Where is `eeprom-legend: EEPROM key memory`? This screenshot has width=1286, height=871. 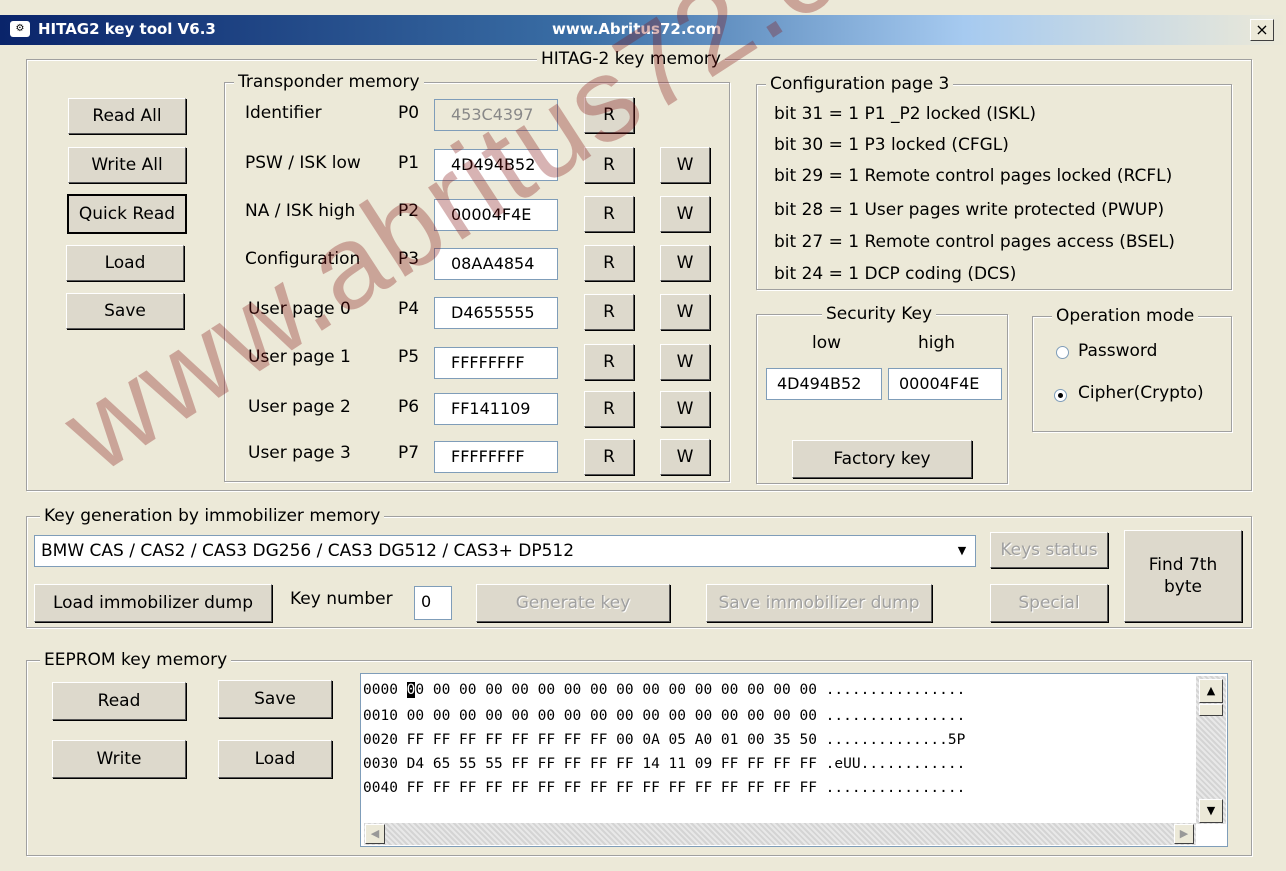
eeprom-legend: EEPROM key memory is located at coordinates (136, 660).